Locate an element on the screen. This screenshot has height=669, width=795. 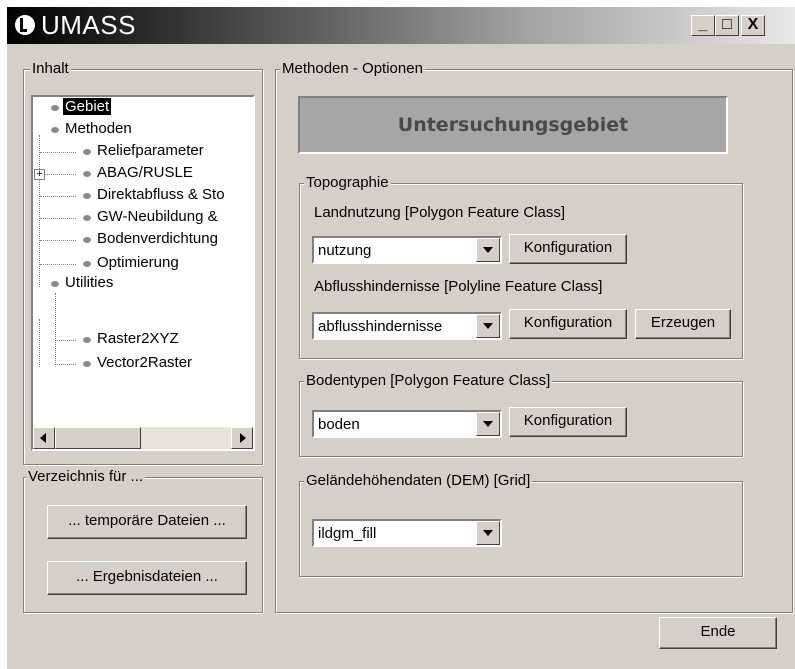
tree-item-gebiet: Gebiet is located at coordinates (87, 106).